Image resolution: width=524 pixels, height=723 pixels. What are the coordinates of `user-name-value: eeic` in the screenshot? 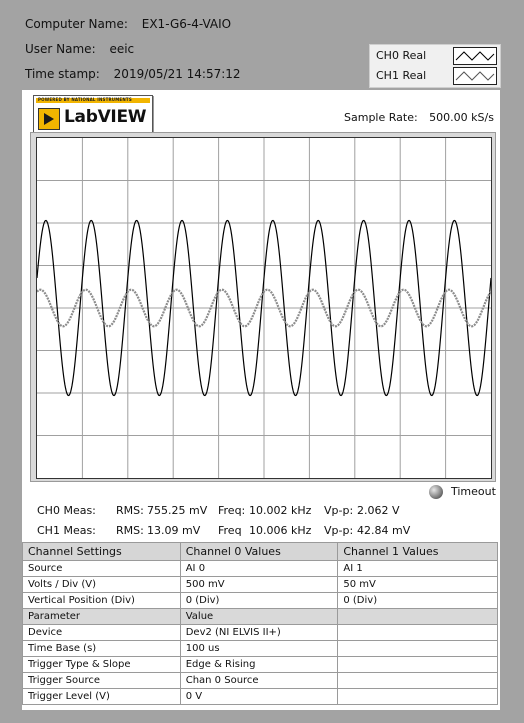 It's located at (122, 49).